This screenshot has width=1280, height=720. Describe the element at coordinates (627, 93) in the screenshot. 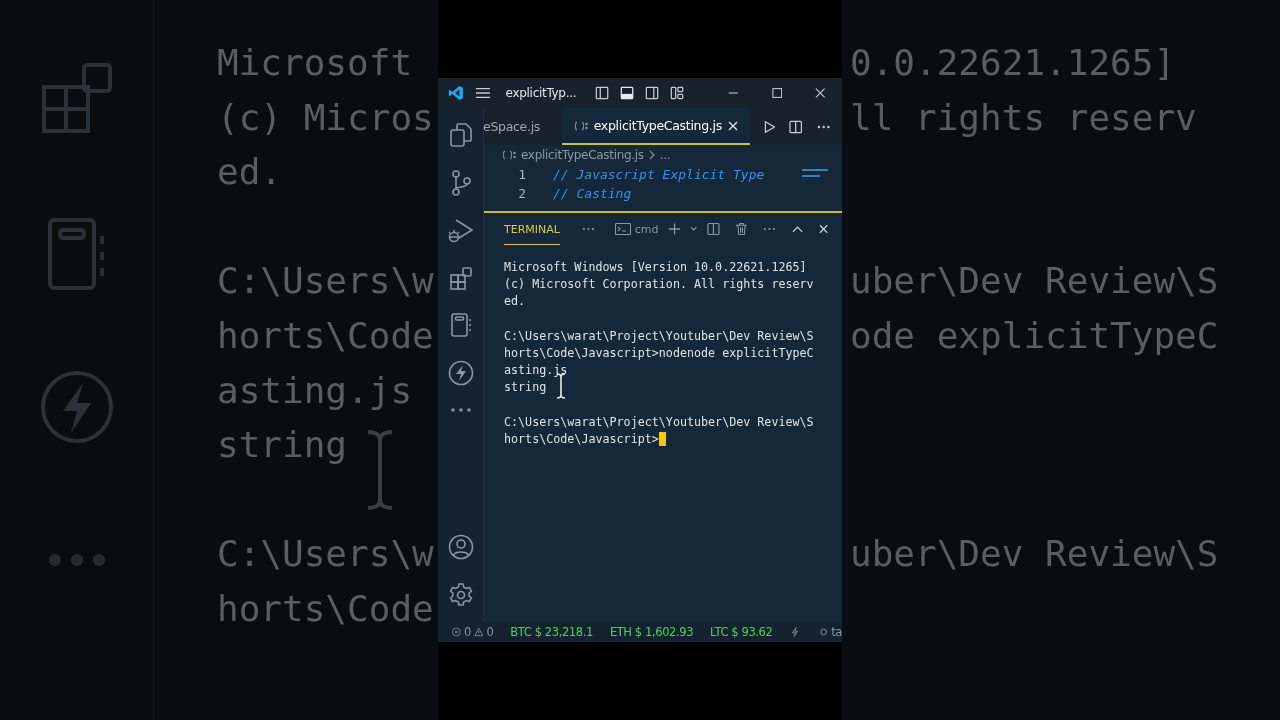

I see `panel-toggle-icon` at that location.